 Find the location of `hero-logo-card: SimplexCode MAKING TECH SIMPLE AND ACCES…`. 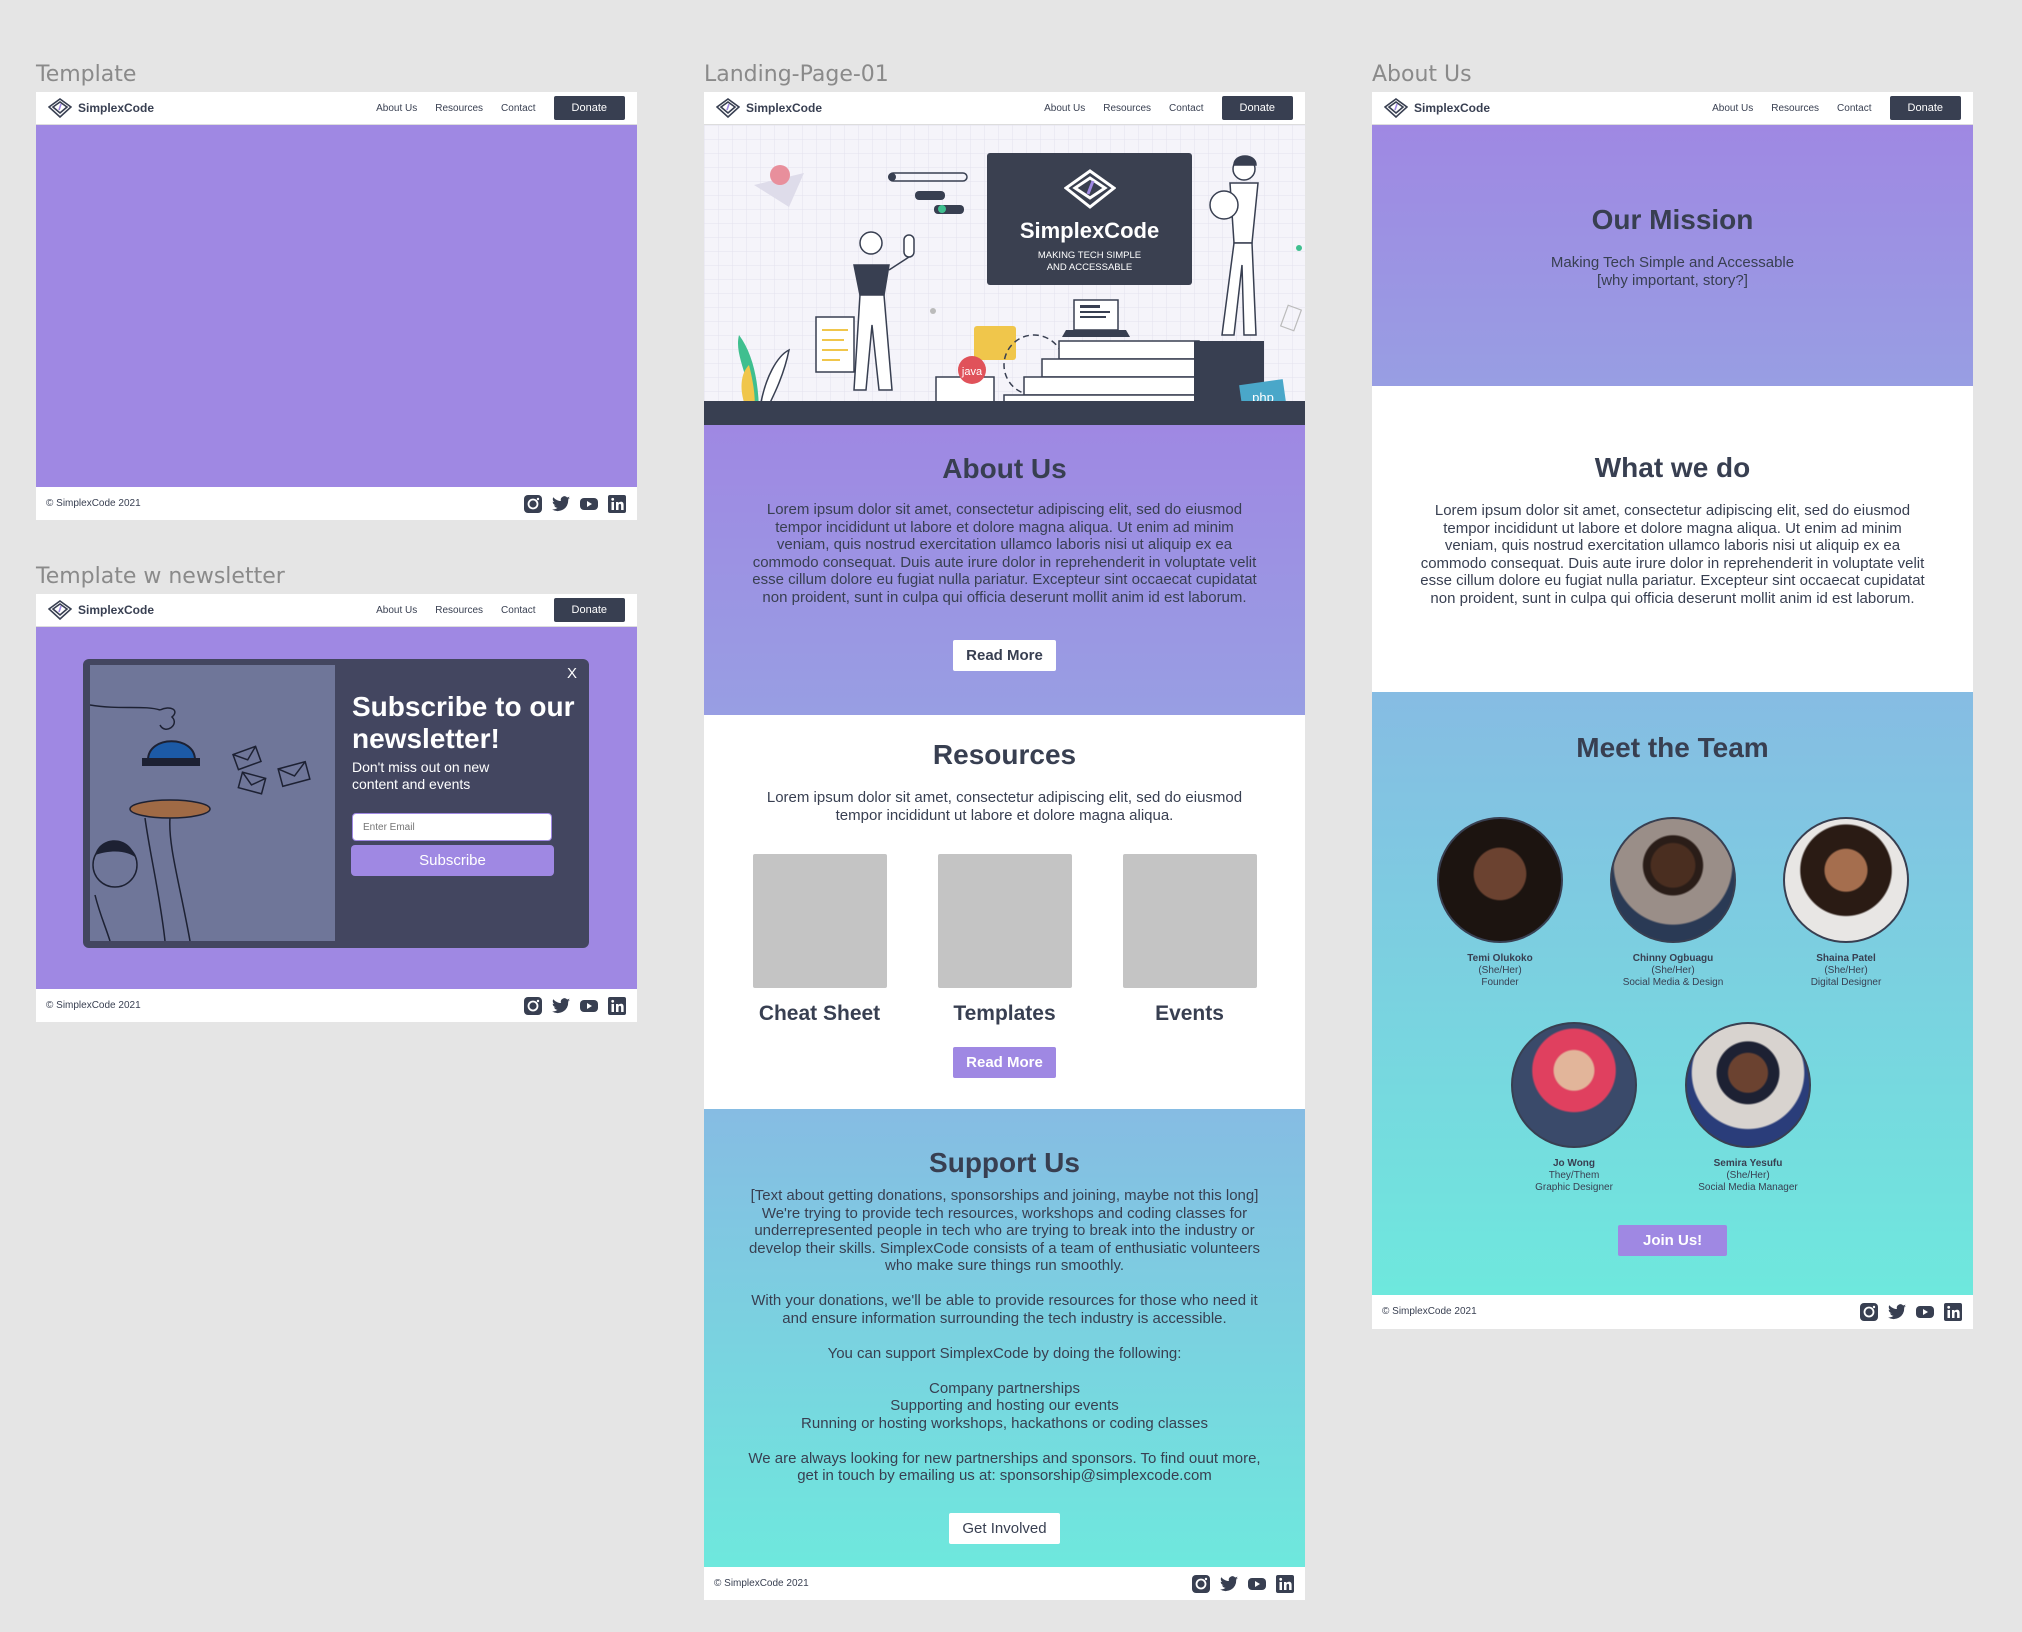

hero-logo-card: SimplexCode MAKING TECH SIMPLE AND ACCES… is located at coordinates (1089, 219).